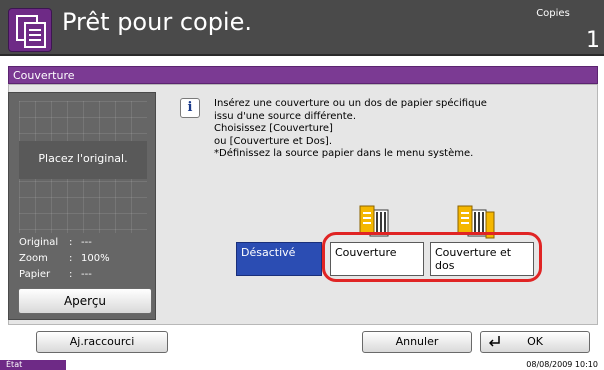 Image resolution: width=604 pixels, height=370 pixels. Describe the element at coordinates (562, 364) in the screenshot. I see `date-time: 08/08/2009 10:10` at that location.